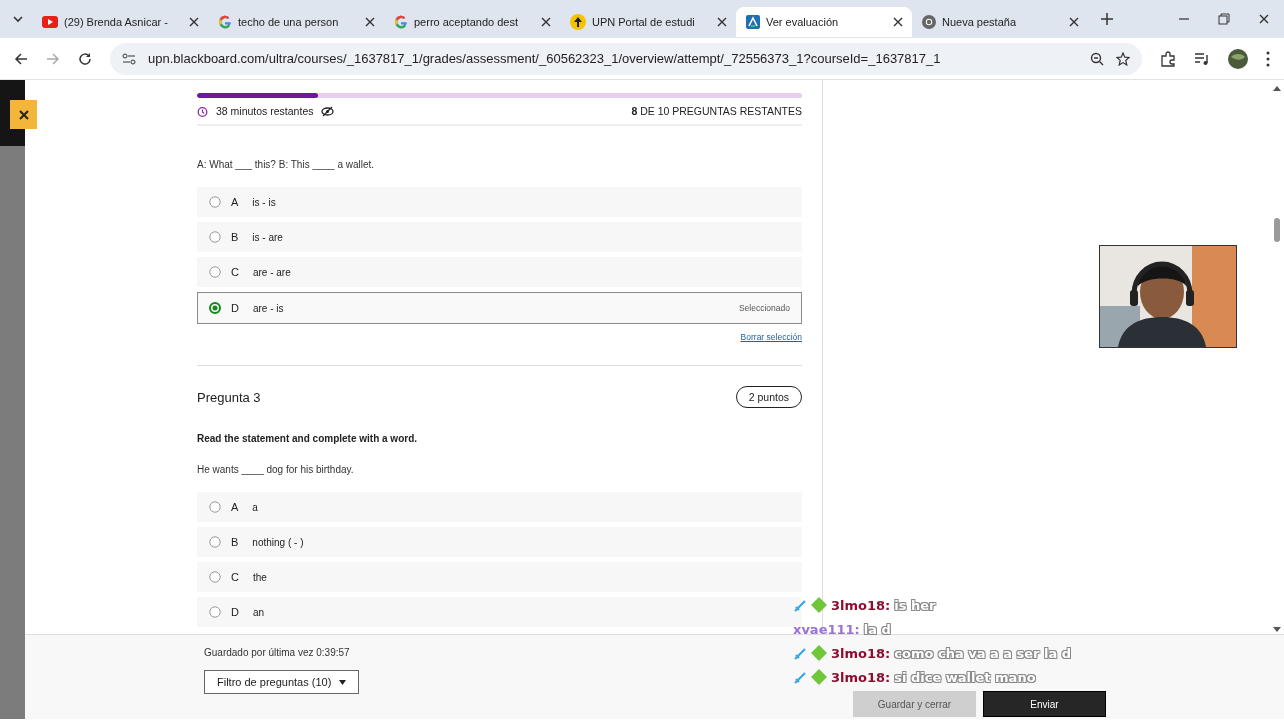  What do you see at coordinates (276, 469) in the screenshot?
I see `question-text: He wants ____ dog for his birthday.` at bounding box center [276, 469].